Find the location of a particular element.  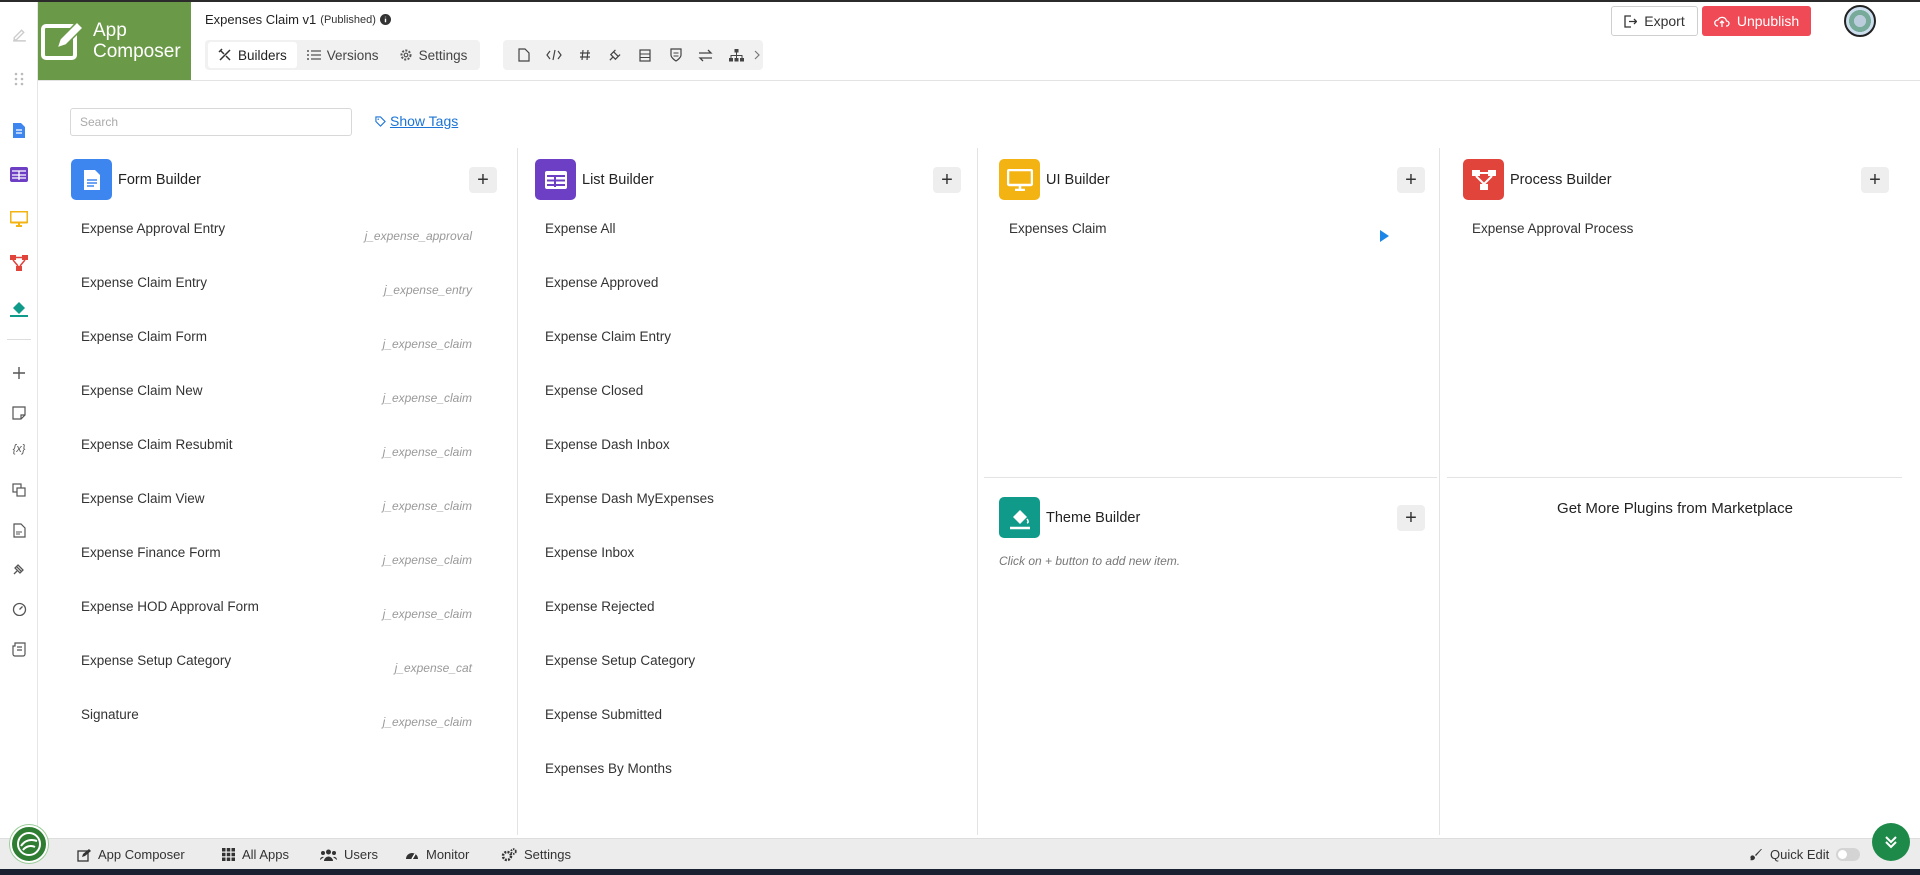

form-item: Expense Finance Form is located at coordinates (151, 552).